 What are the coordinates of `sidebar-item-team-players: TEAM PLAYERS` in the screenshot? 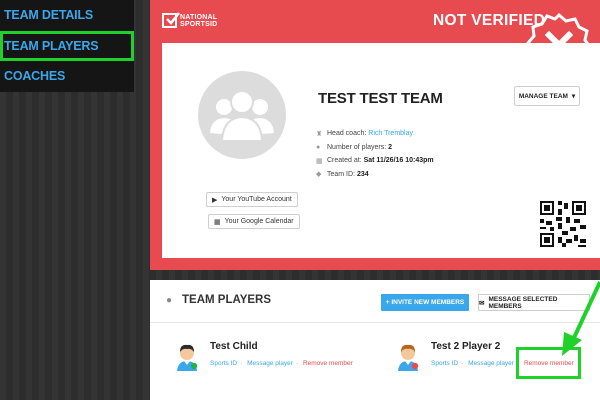 It's located at (67, 46).